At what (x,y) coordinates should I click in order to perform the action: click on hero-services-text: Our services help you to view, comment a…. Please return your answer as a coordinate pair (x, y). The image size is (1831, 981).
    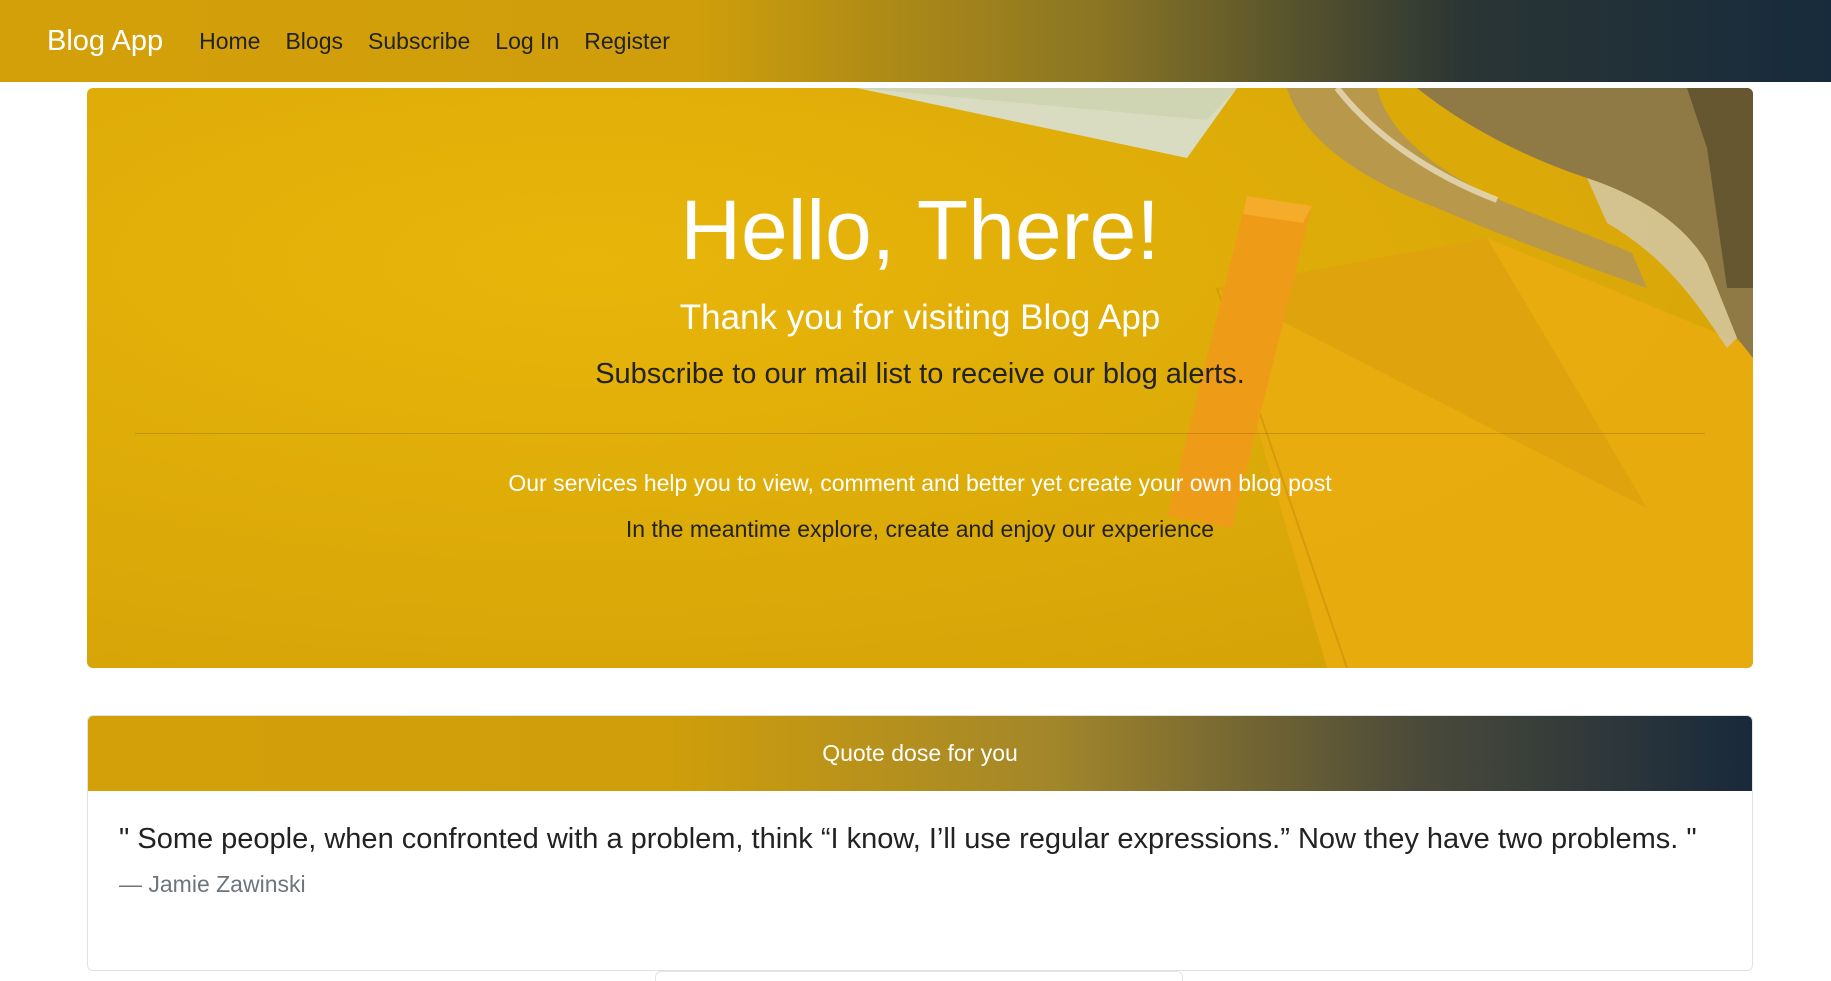
    Looking at the image, I should click on (920, 483).